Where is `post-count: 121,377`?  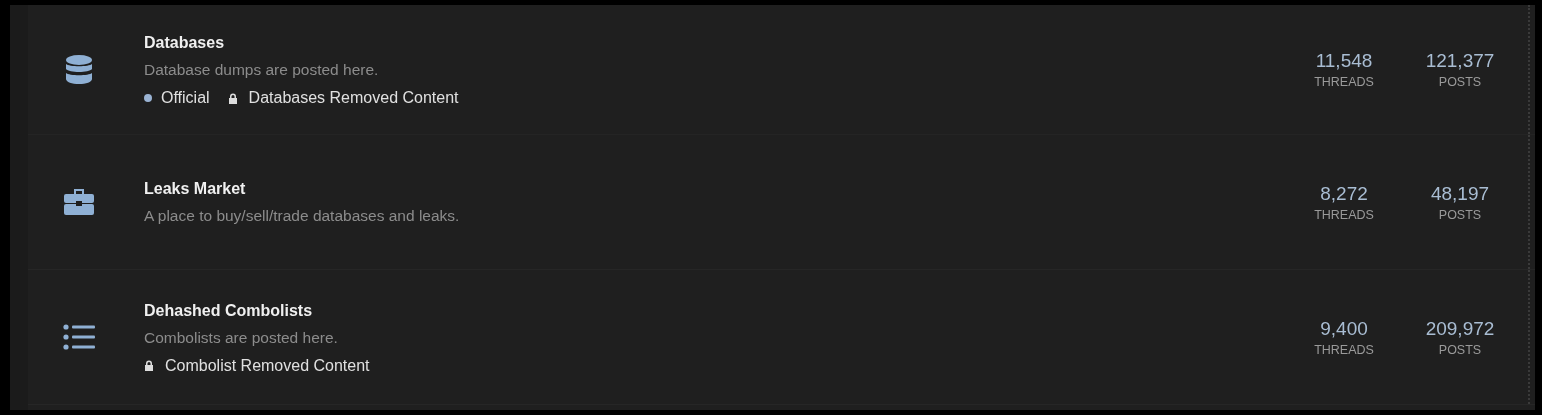 post-count: 121,377 is located at coordinates (1460, 61).